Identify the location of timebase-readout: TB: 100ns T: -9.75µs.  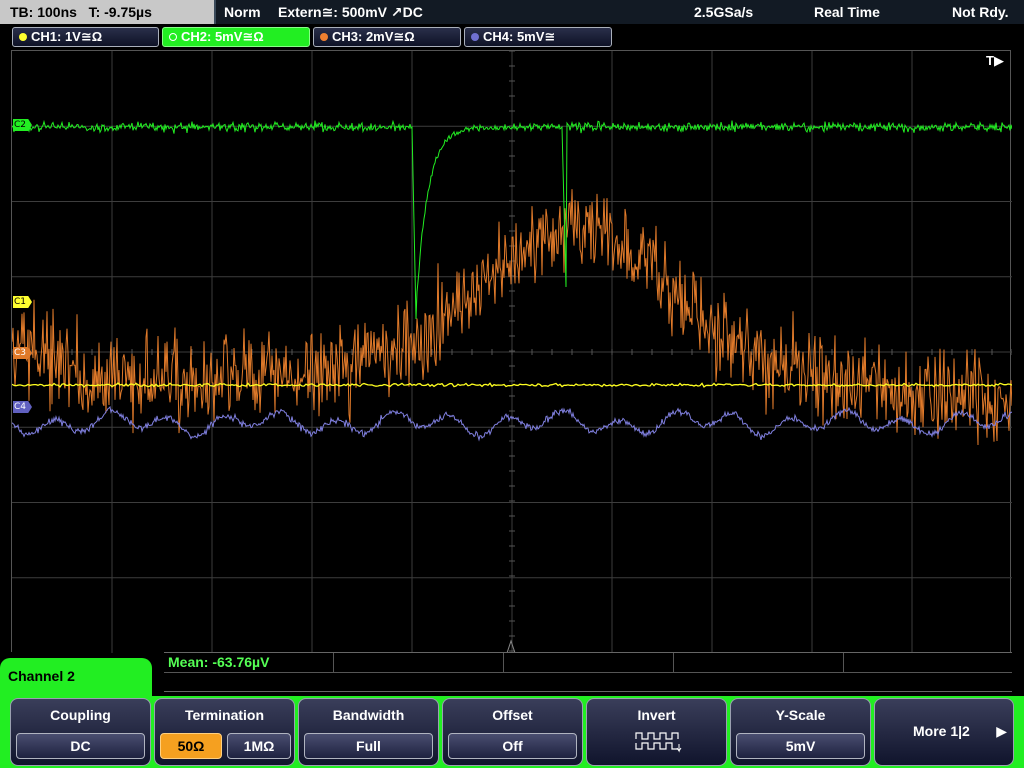
(107, 12).